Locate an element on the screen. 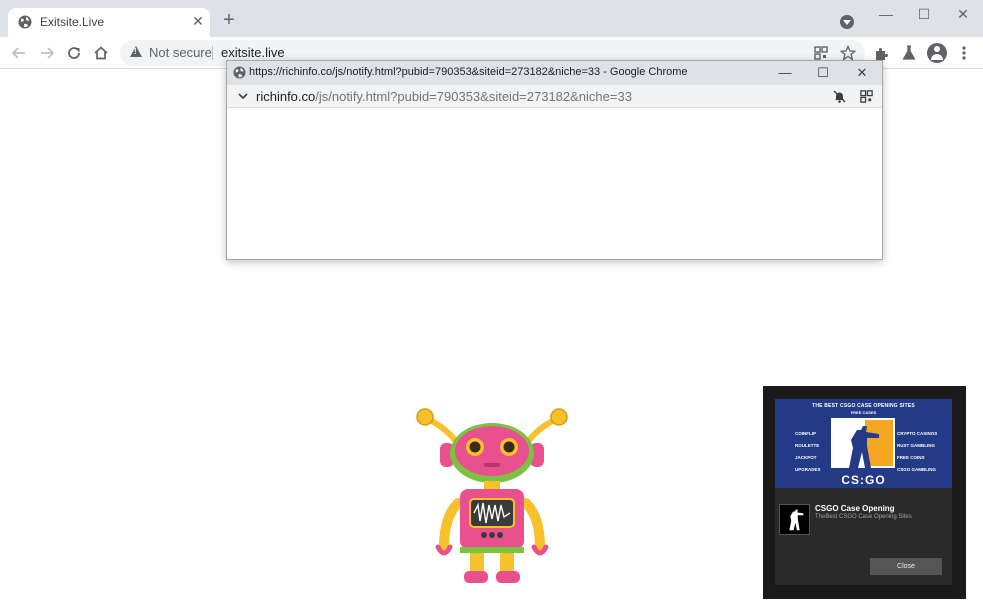 This screenshot has width=983, height=616. new-tab-button: + is located at coordinates (229, 20).